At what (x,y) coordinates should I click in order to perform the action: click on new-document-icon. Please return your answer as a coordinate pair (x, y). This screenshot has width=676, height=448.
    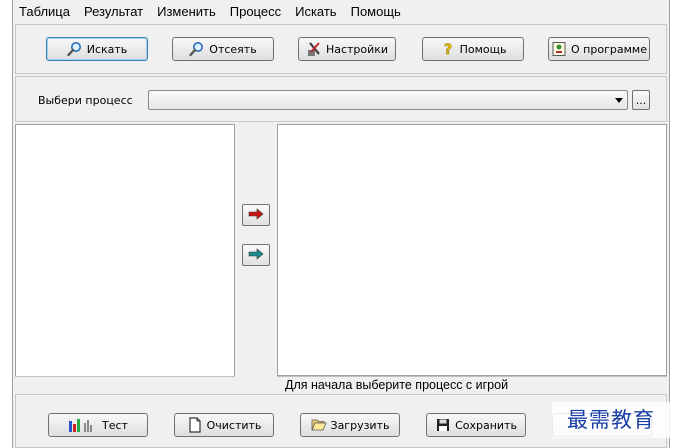
    Looking at the image, I should click on (195, 425).